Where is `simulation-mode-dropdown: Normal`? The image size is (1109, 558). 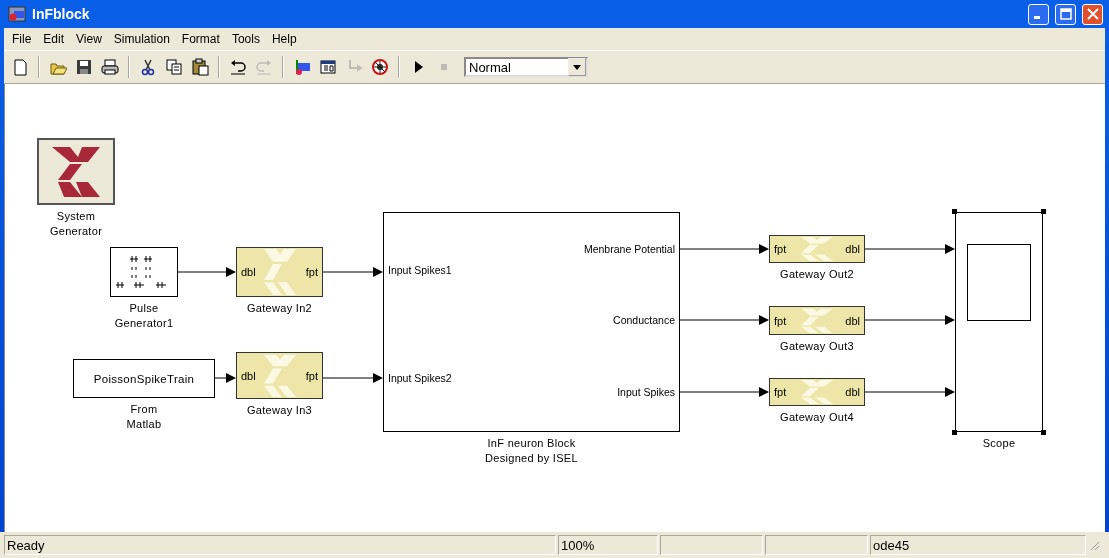 simulation-mode-dropdown: Normal is located at coordinates (526, 67).